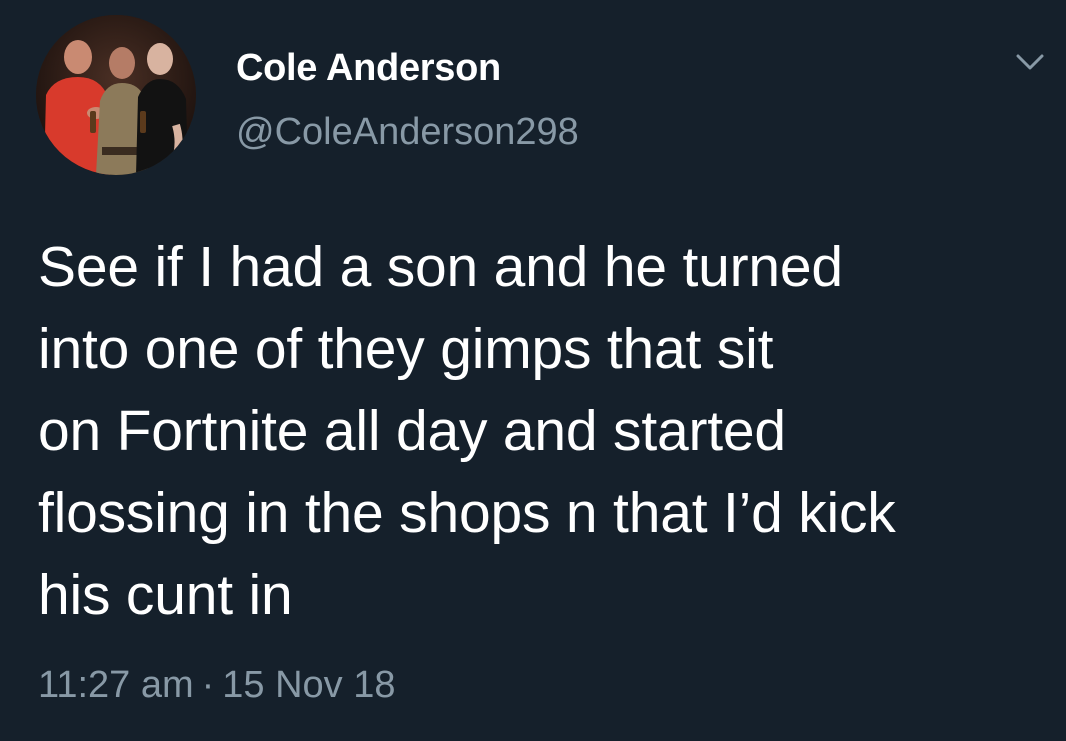 This screenshot has width=1066, height=741. I want to click on author-handle: @ColeAnderson298, so click(407, 132).